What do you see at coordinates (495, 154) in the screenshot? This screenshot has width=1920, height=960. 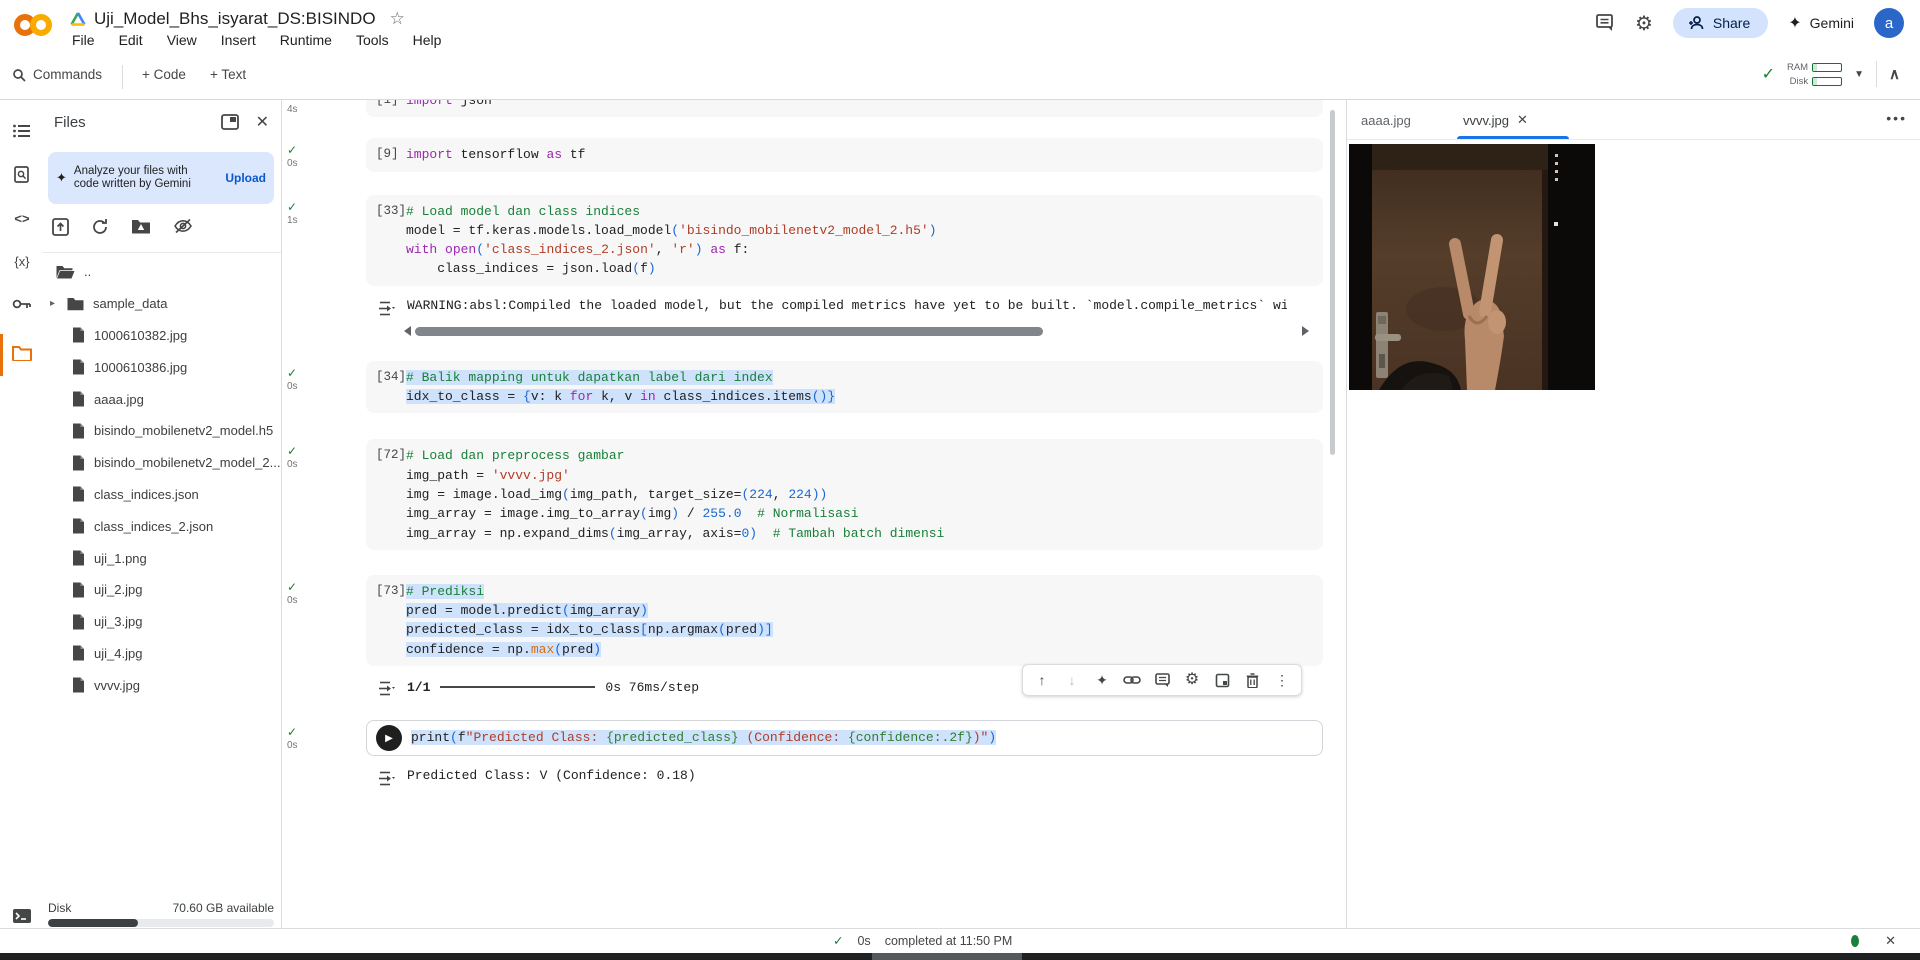 I see `cell-code: import tensorflow as tf` at bounding box center [495, 154].